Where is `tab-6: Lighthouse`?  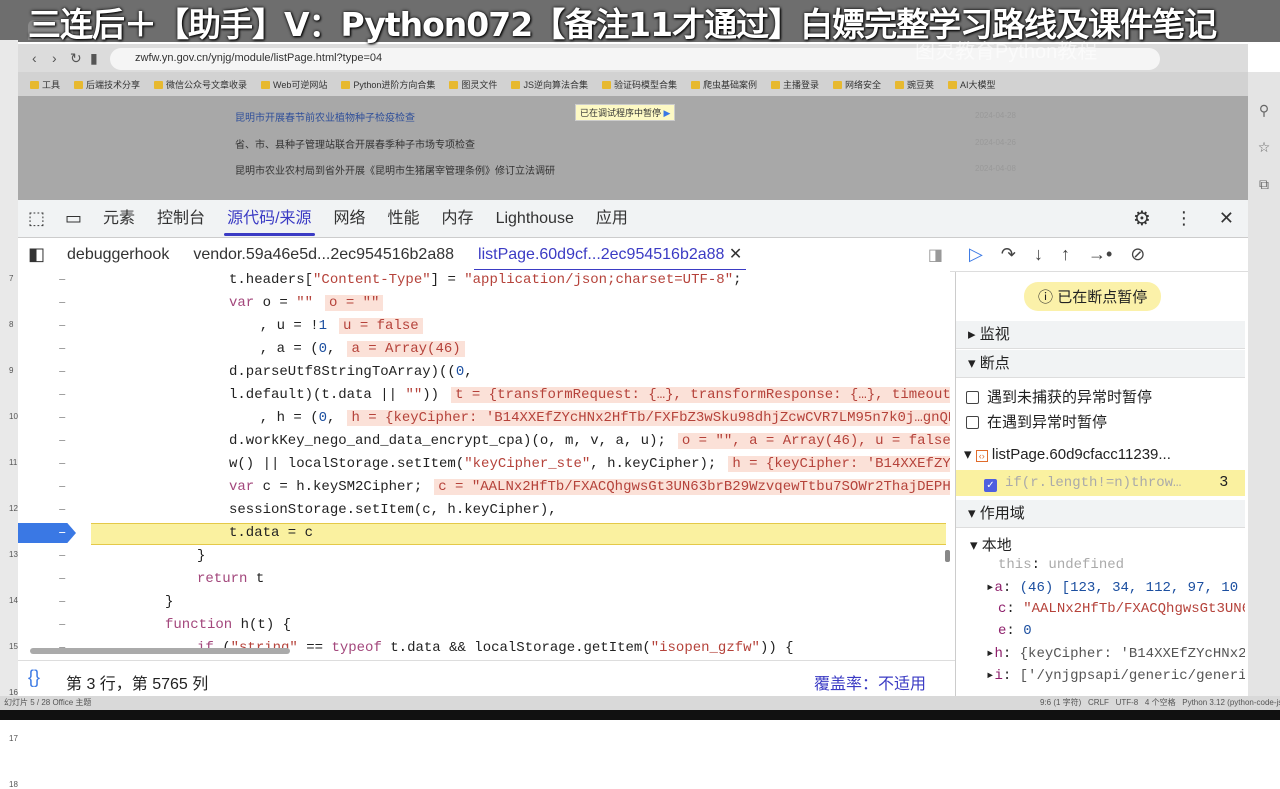
tab-6: Lighthouse is located at coordinates (535, 219).